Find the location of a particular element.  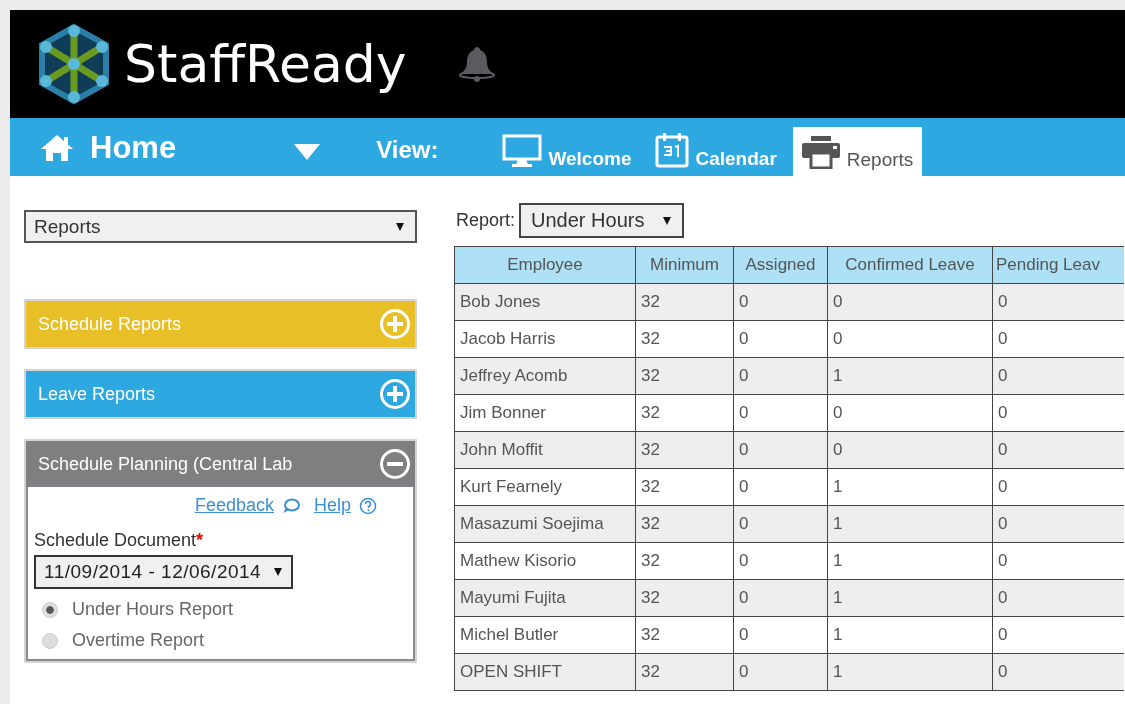

view-label: View: is located at coordinates (407, 150).